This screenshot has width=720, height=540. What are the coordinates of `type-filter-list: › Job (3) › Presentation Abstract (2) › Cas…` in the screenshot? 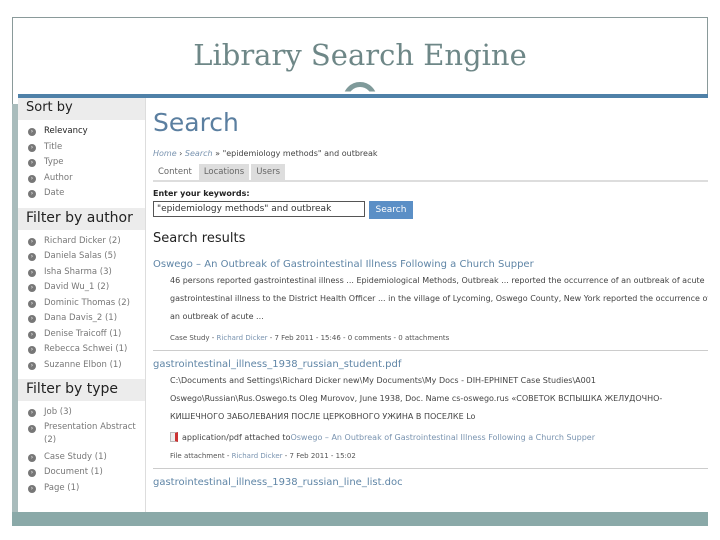 It's located at (81, 451).